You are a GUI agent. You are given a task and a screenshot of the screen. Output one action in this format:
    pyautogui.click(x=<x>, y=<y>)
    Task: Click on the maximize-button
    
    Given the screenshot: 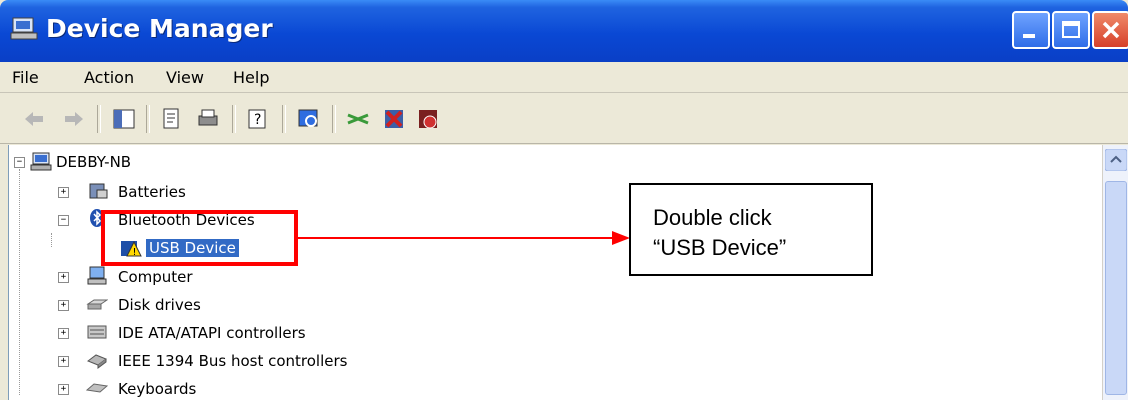 What is the action you would take?
    pyautogui.click(x=1071, y=30)
    